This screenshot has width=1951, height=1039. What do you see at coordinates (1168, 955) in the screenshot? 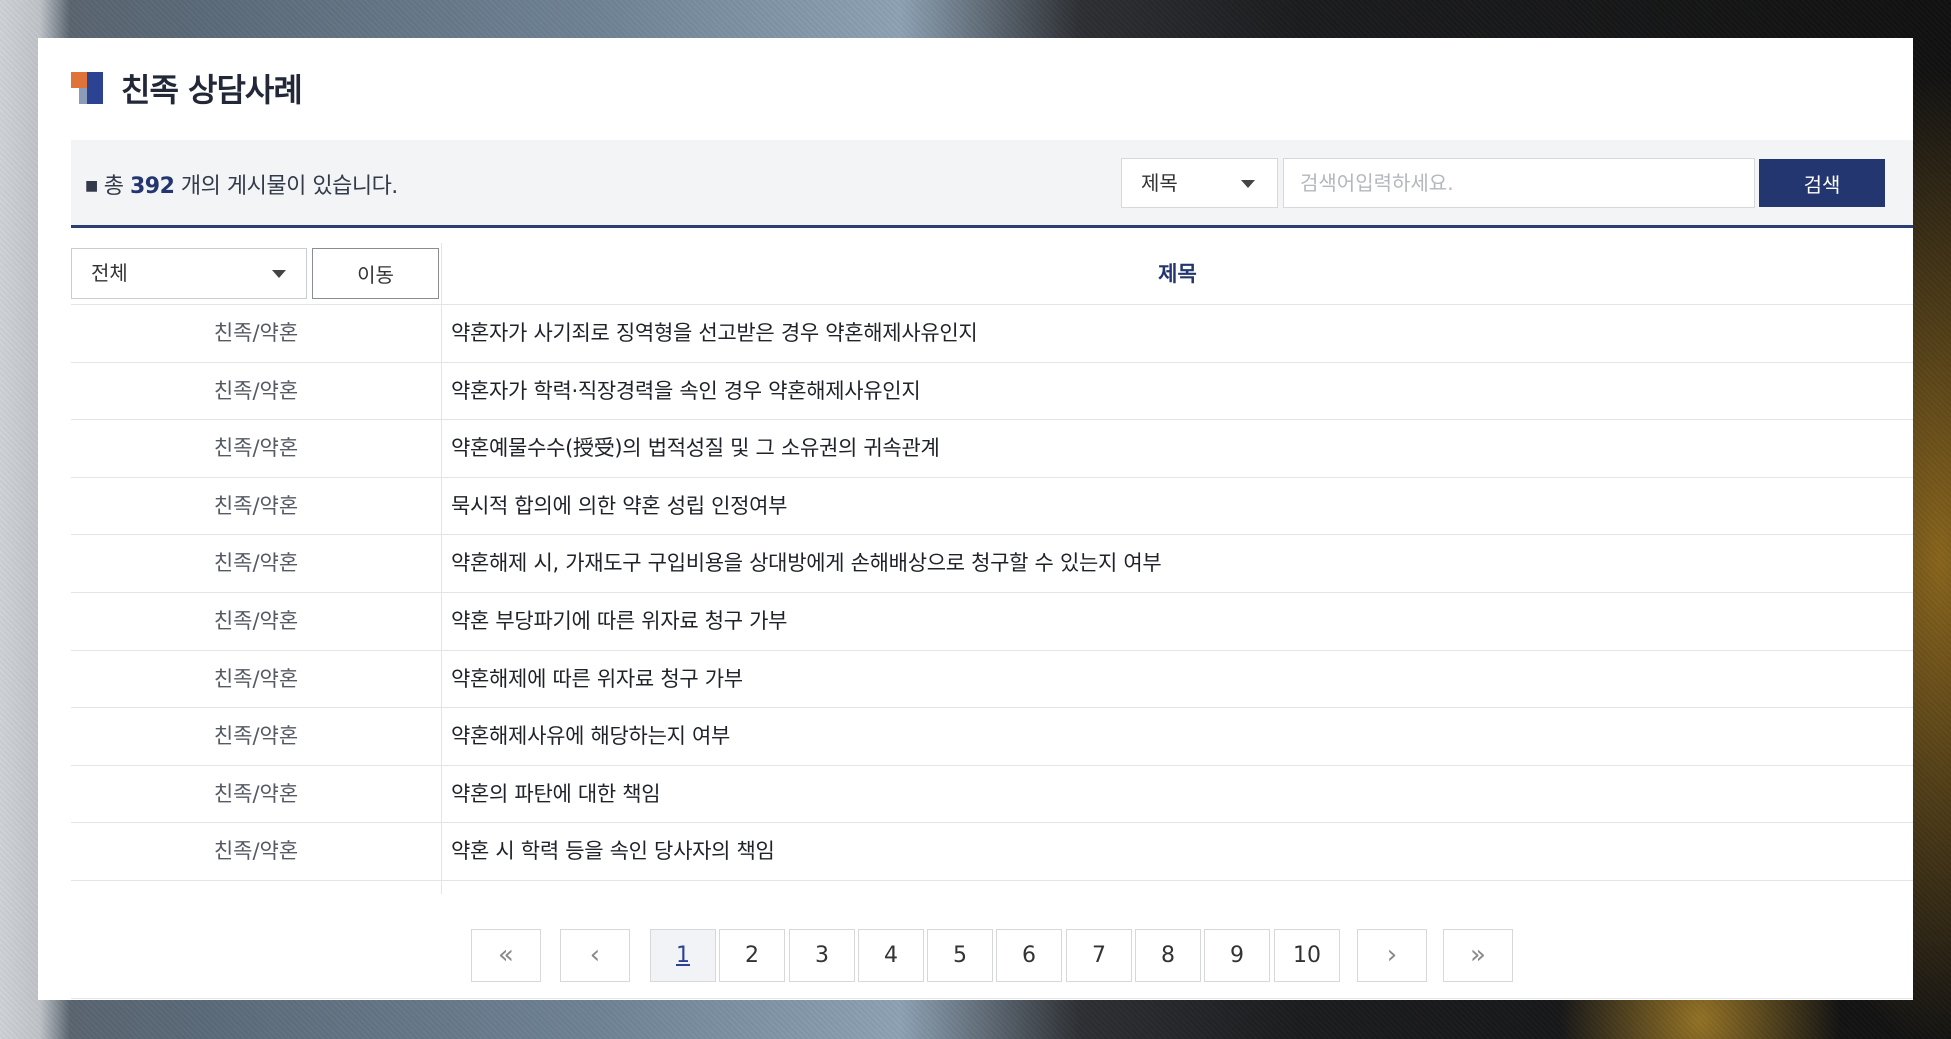
I see `page-button-8: 8` at bounding box center [1168, 955].